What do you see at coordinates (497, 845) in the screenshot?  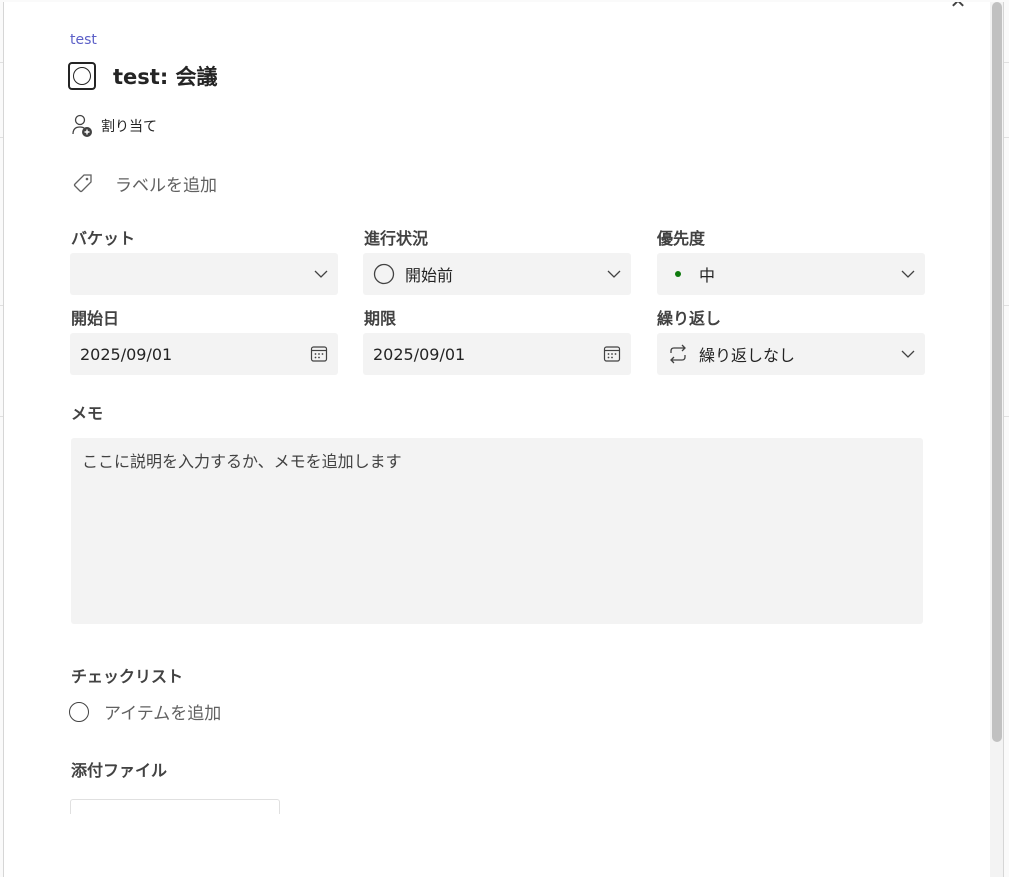 I see `dialog-footer-space` at bounding box center [497, 845].